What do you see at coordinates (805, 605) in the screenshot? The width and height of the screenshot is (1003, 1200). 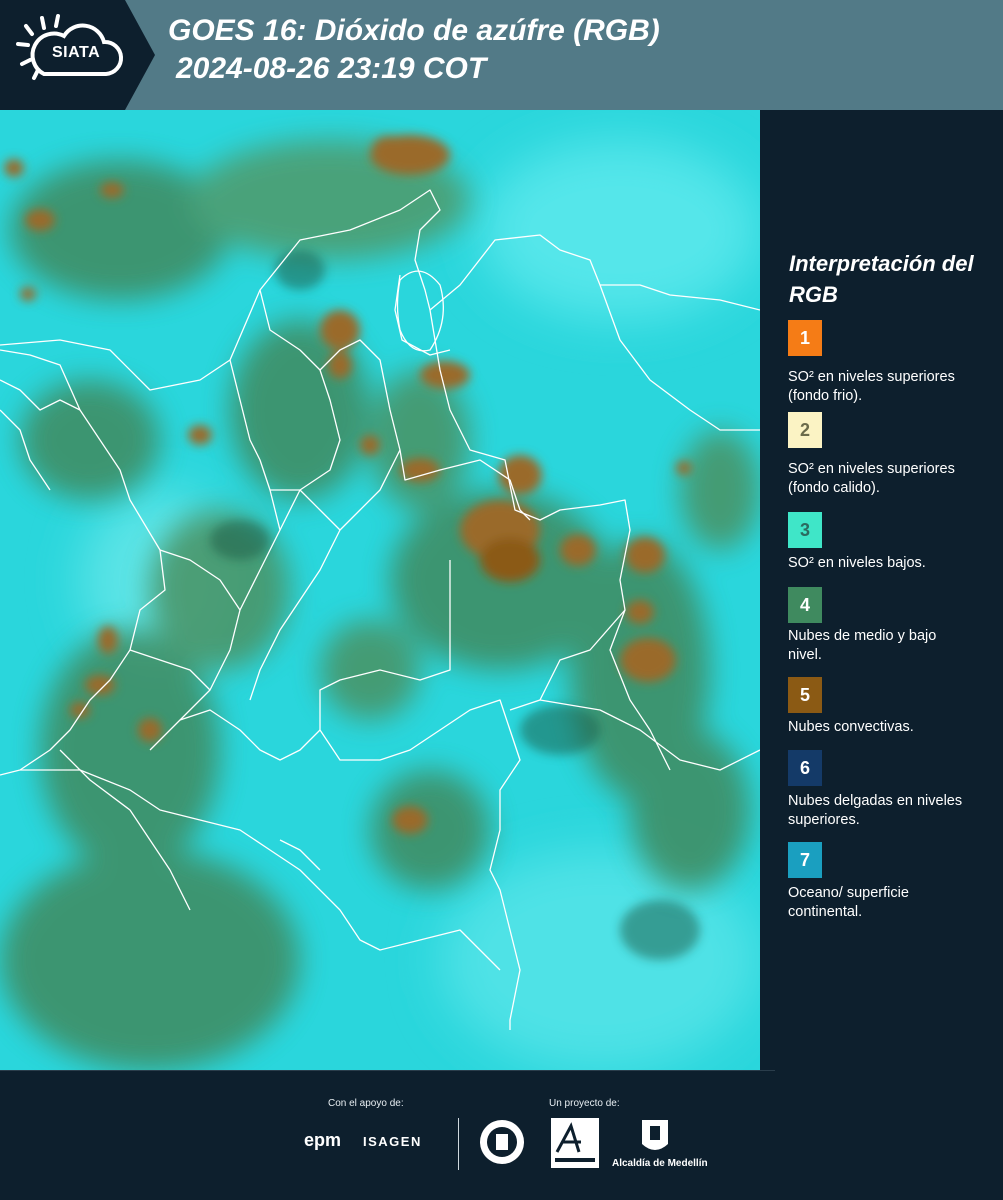 I see `legend-swatch-4: 4` at bounding box center [805, 605].